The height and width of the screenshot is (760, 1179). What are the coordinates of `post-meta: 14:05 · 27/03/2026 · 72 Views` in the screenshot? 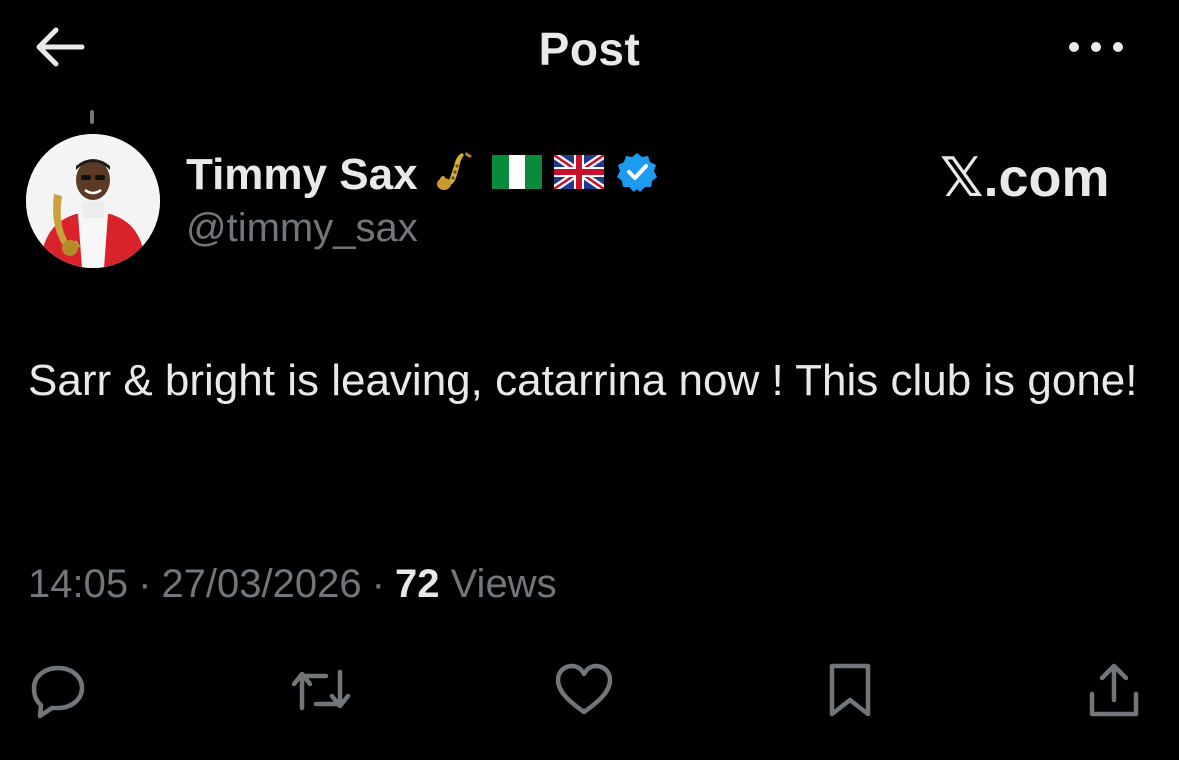 It's located at (292, 584).